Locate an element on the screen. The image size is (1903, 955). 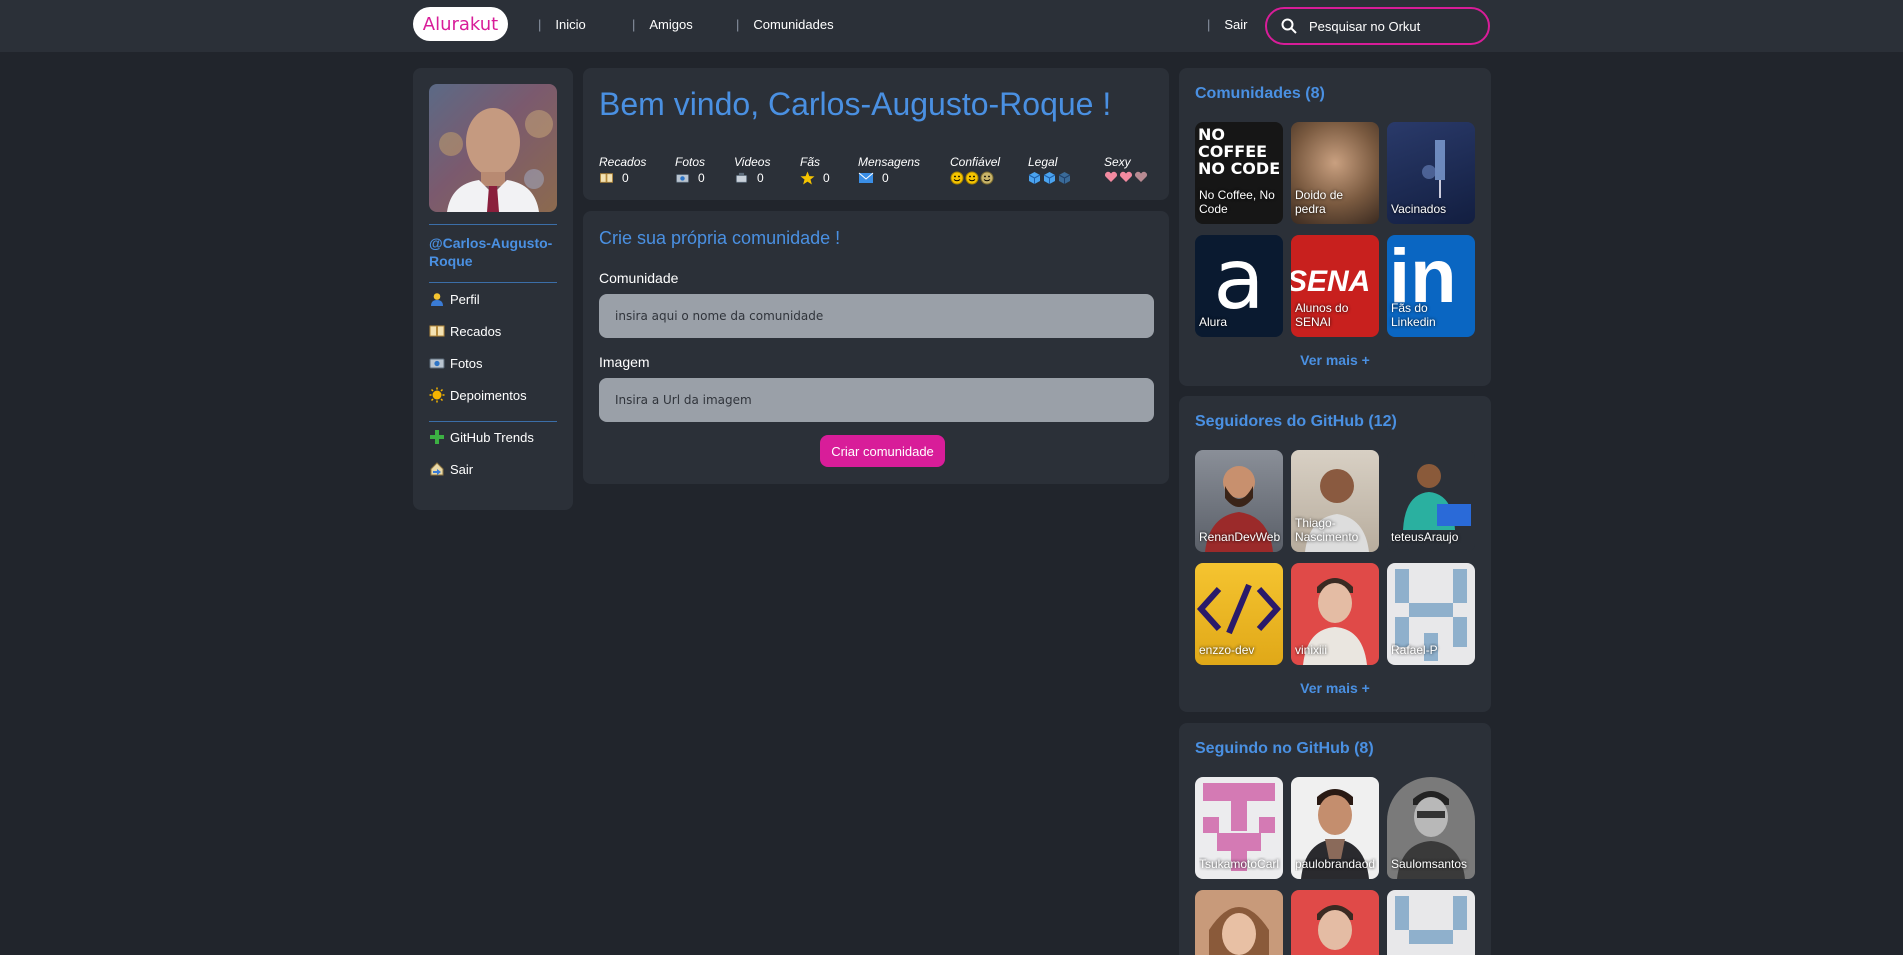
sidebar-item-label: Recados is located at coordinates (476, 331).